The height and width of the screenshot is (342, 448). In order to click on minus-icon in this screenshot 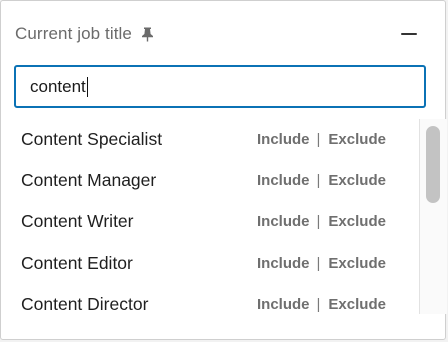, I will do `click(409, 34)`.